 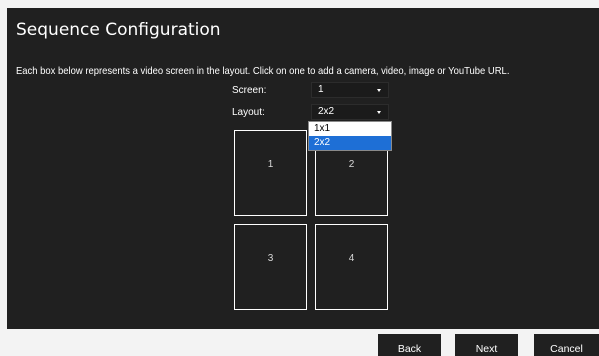 I want to click on layout-label: Layout:, so click(x=248, y=112).